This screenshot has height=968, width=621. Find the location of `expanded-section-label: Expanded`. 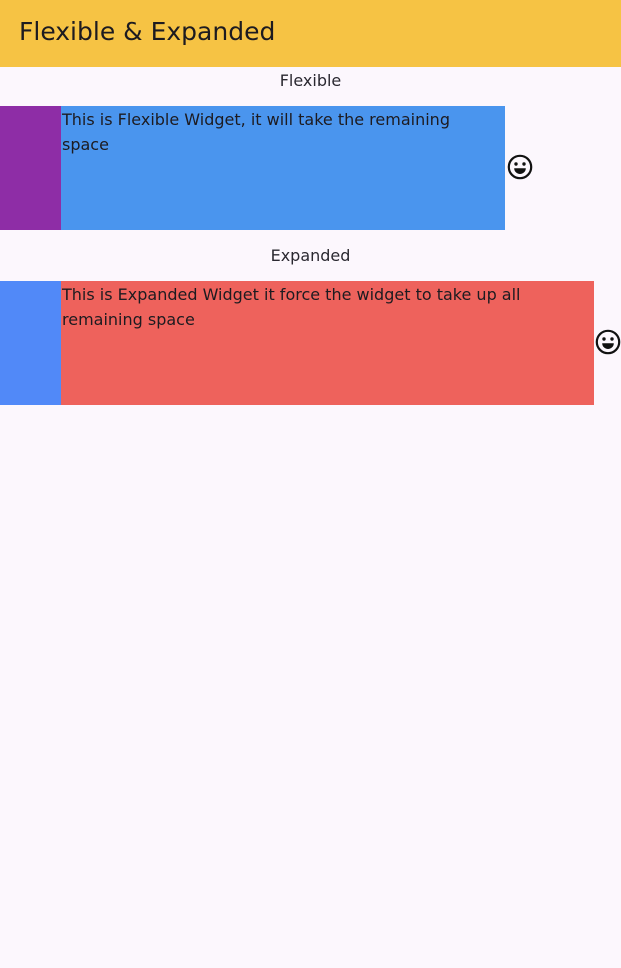

expanded-section-label: Expanded is located at coordinates (310, 255).